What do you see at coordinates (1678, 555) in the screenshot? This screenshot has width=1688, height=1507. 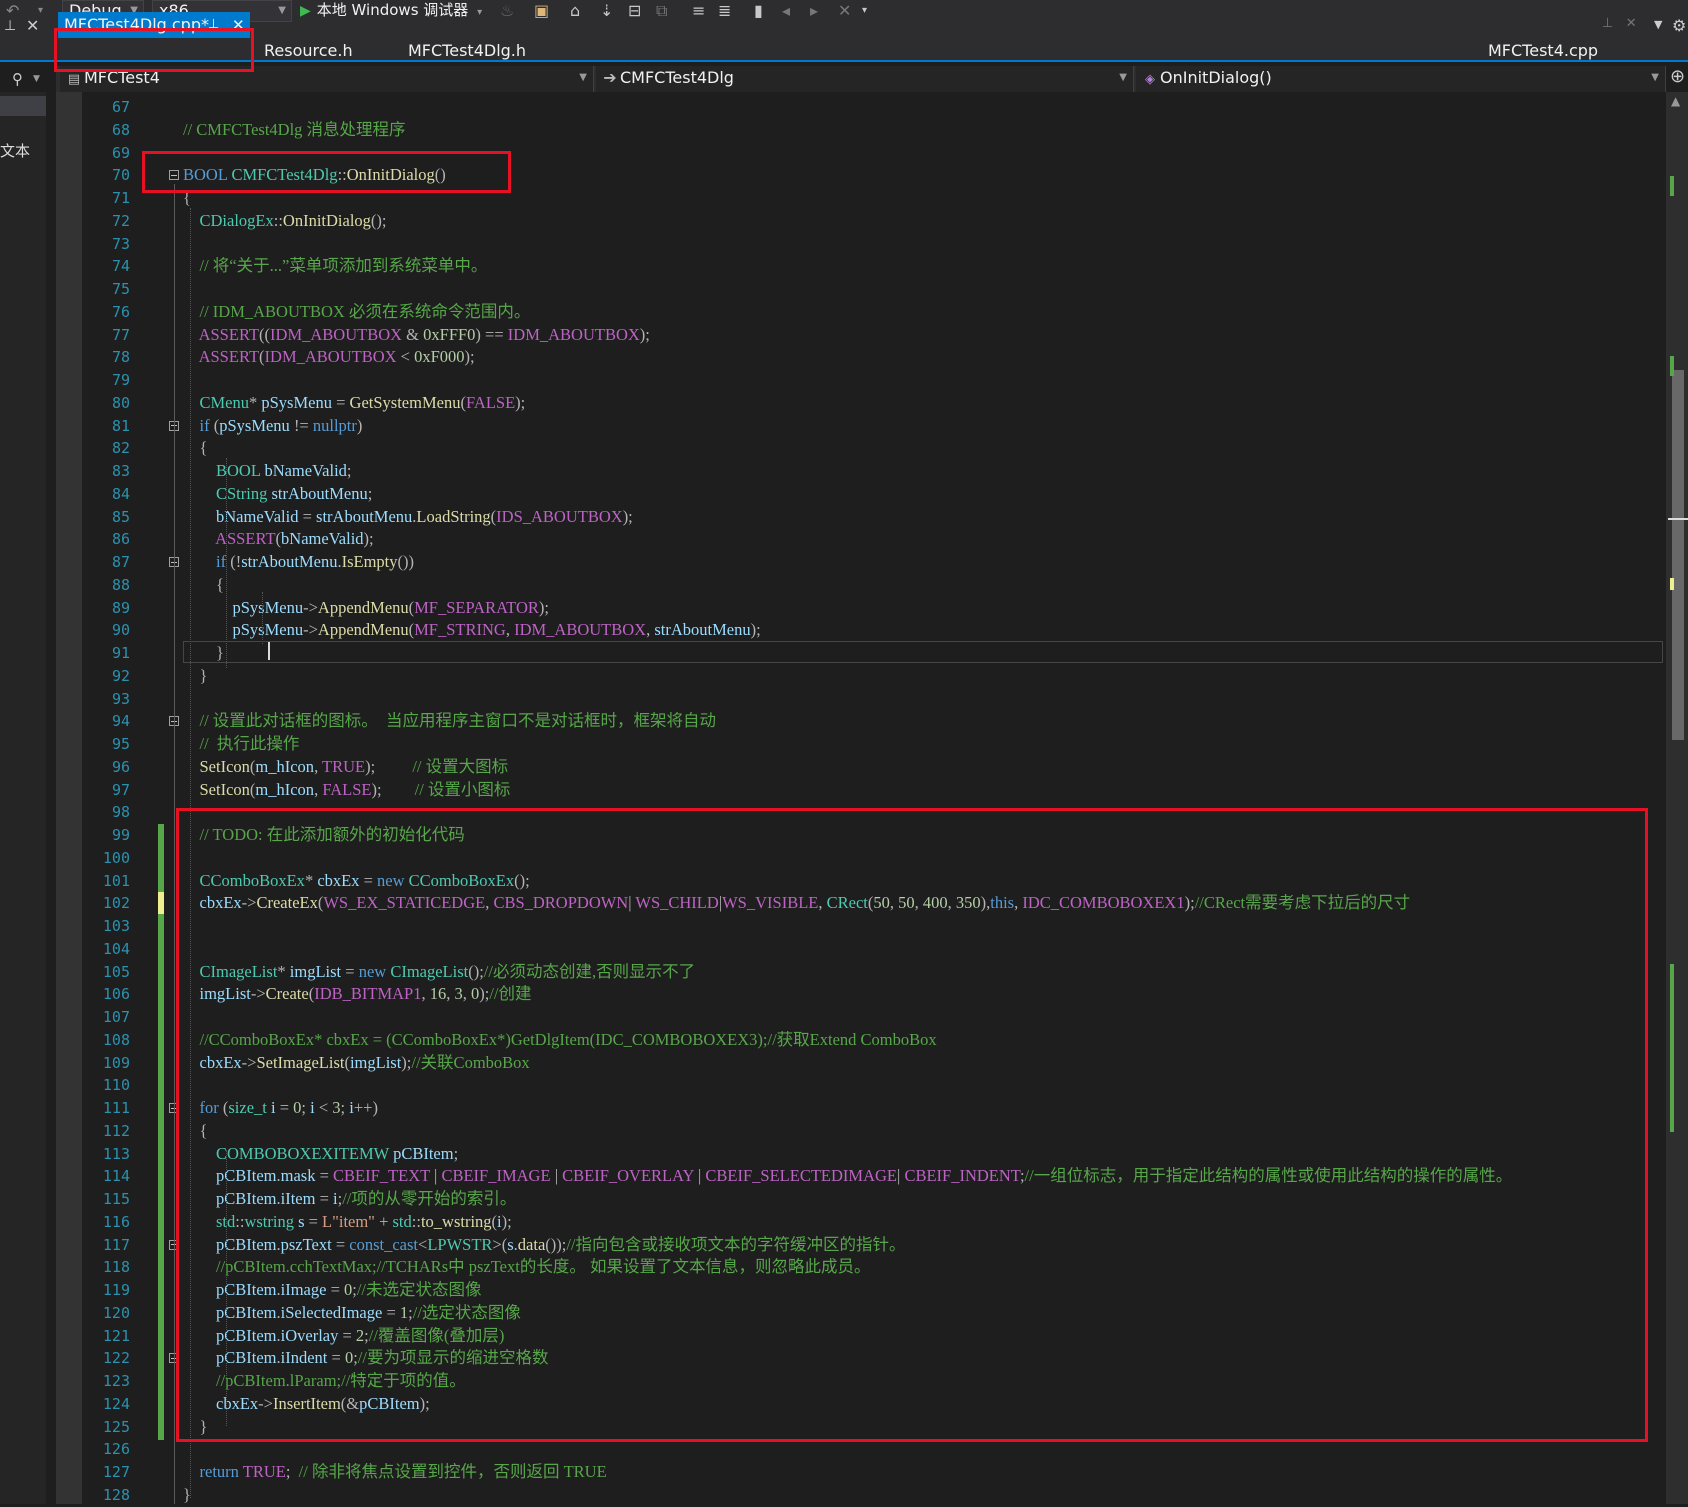 I see `scrollbar-thumb` at bounding box center [1678, 555].